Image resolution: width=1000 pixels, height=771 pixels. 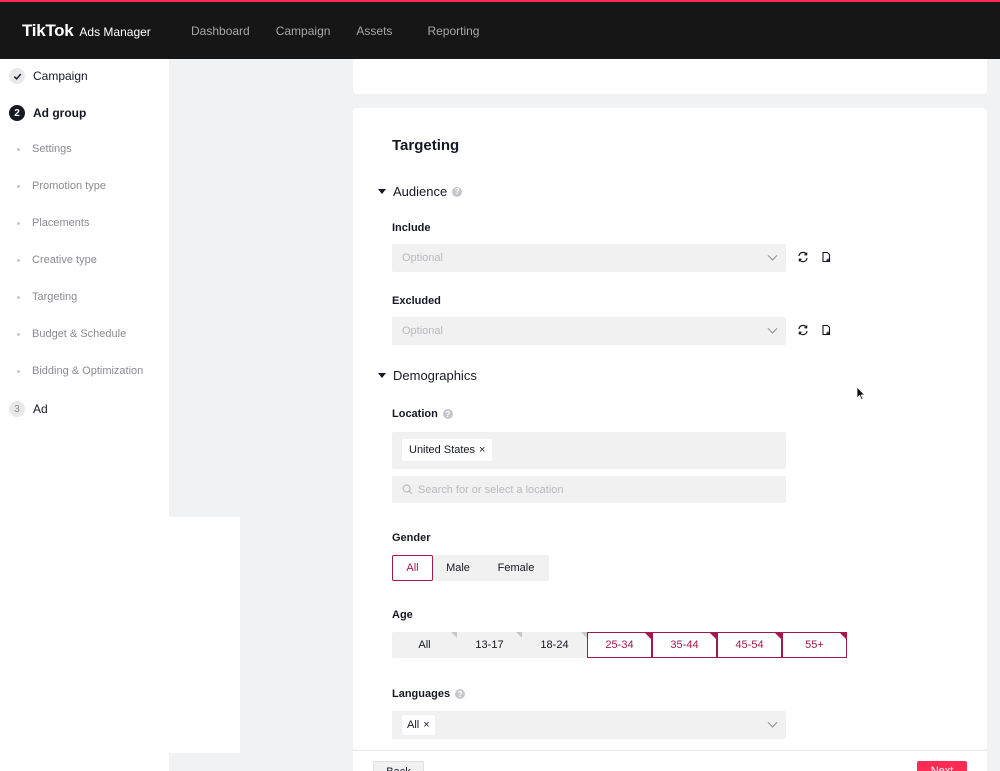 I want to click on sidebar-item-placements: Placements, so click(x=53, y=223).